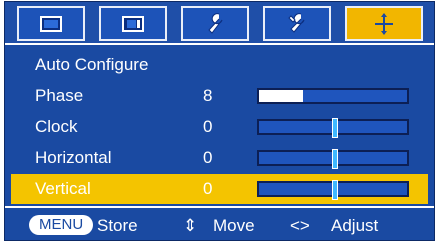 The width and height of the screenshot is (441, 245). What do you see at coordinates (56, 126) in the screenshot?
I see `menu-item-label: Clock` at bounding box center [56, 126].